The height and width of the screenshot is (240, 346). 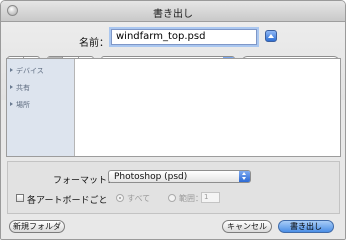 I want to click on radio-range, so click(x=172, y=198).